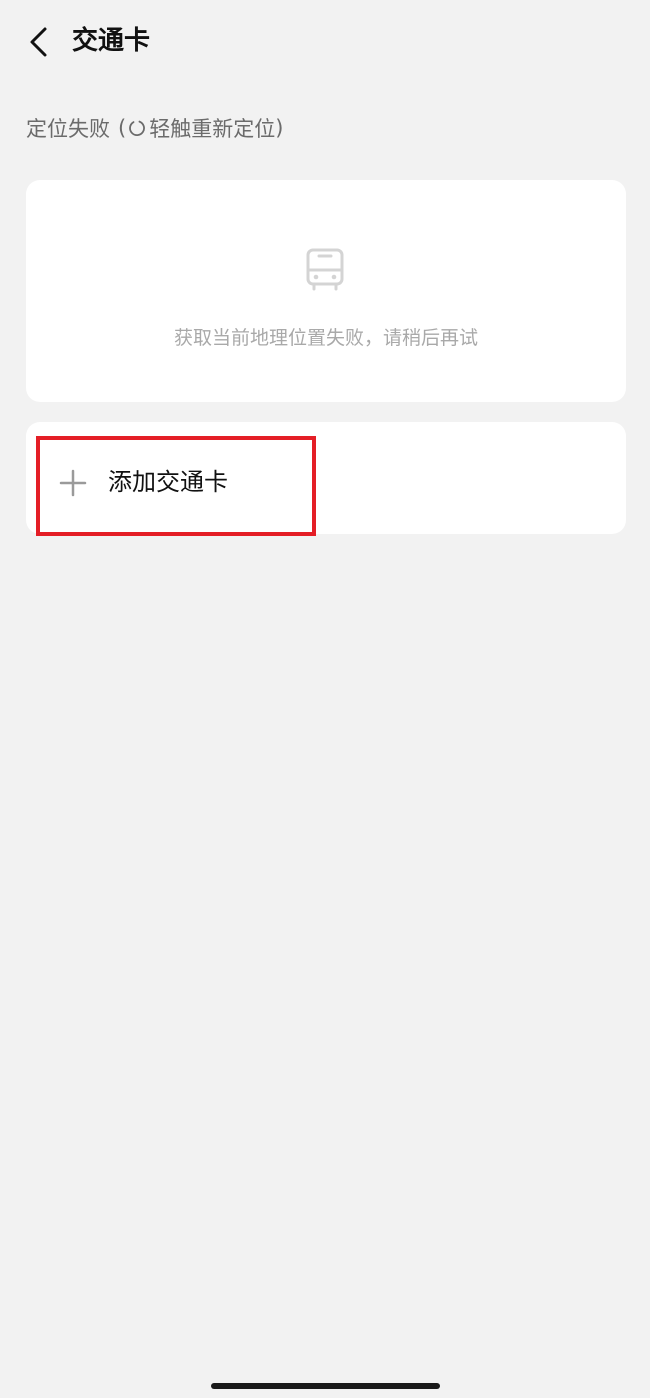  Describe the element at coordinates (111, 41) in the screenshot. I see `page-title: 交通卡` at that location.